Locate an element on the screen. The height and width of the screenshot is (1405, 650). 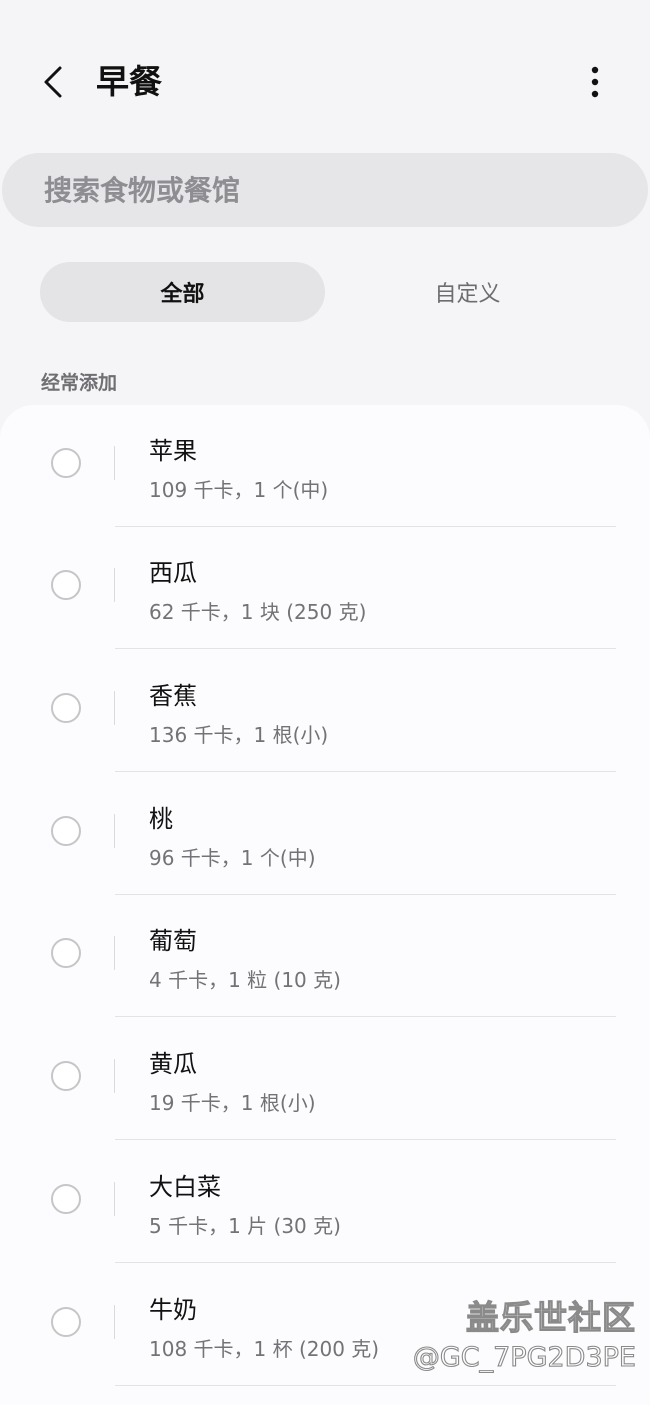
food-detail: 96 千卡，1 个(中) is located at coordinates (232, 858).